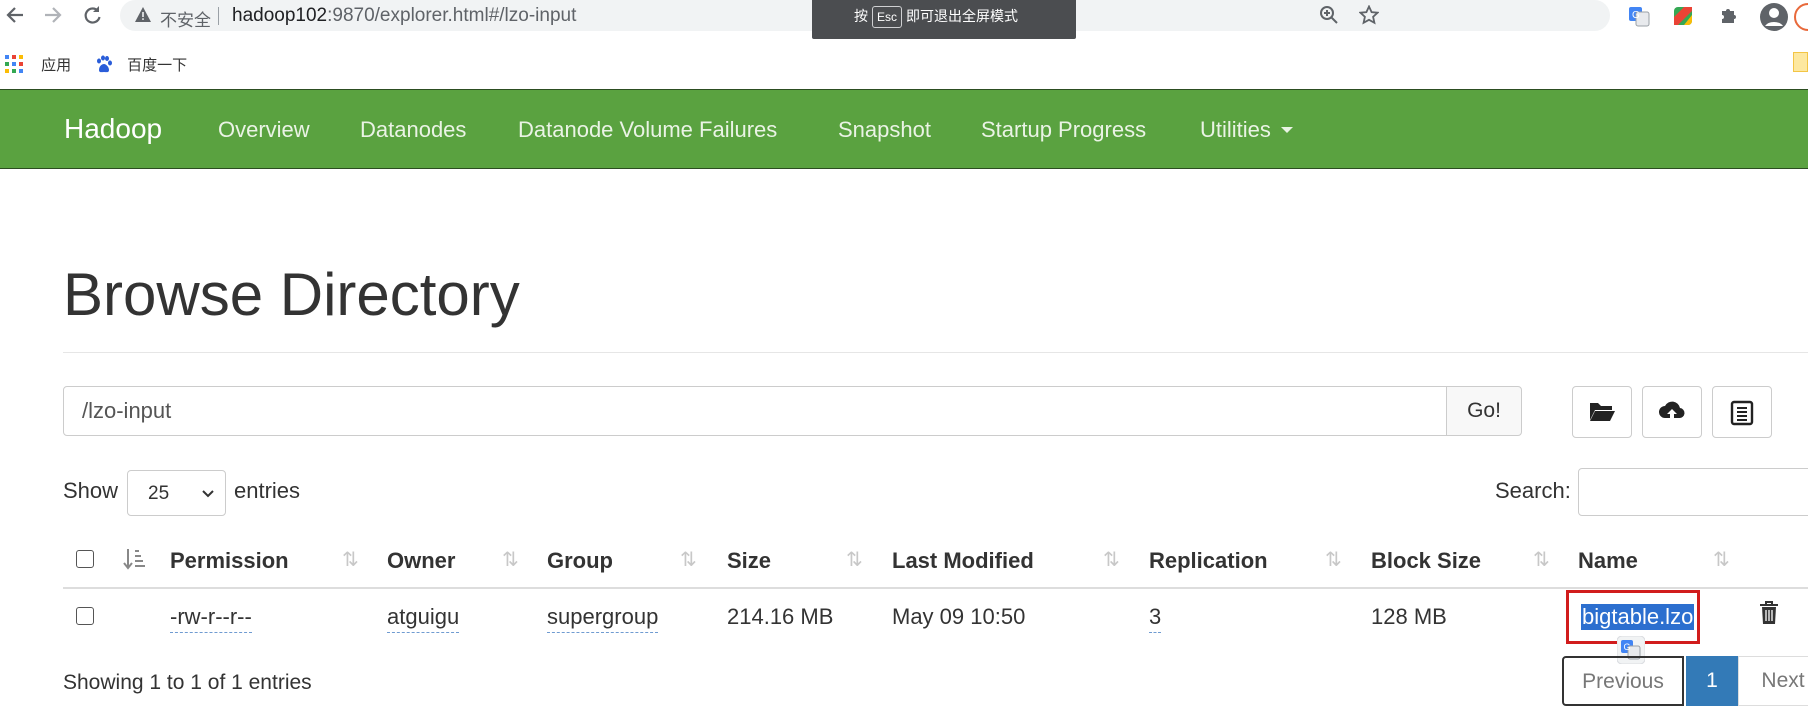  What do you see at coordinates (1774, 17) in the screenshot?
I see `profile-avatar-icon` at bounding box center [1774, 17].